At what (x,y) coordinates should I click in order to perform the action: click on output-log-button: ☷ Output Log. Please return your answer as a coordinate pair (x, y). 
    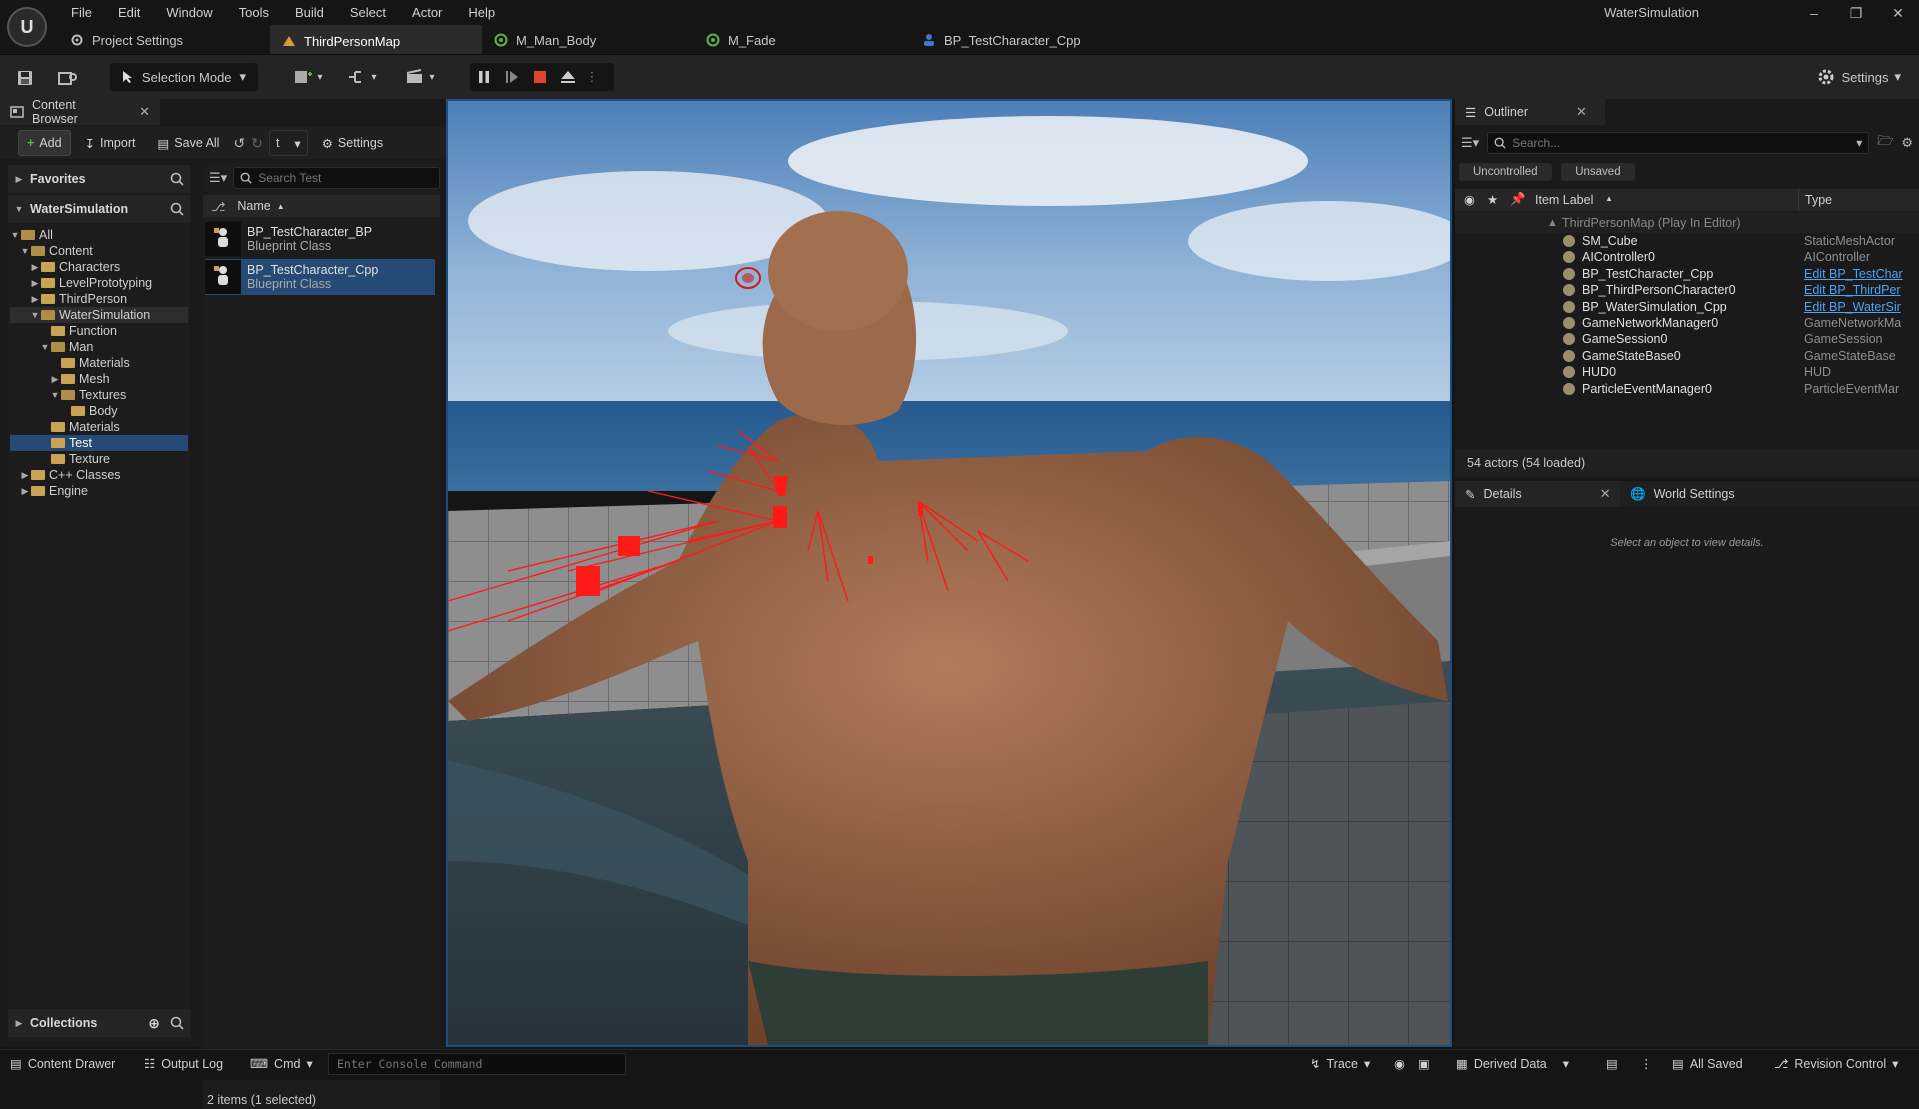
    Looking at the image, I should click on (183, 1064).